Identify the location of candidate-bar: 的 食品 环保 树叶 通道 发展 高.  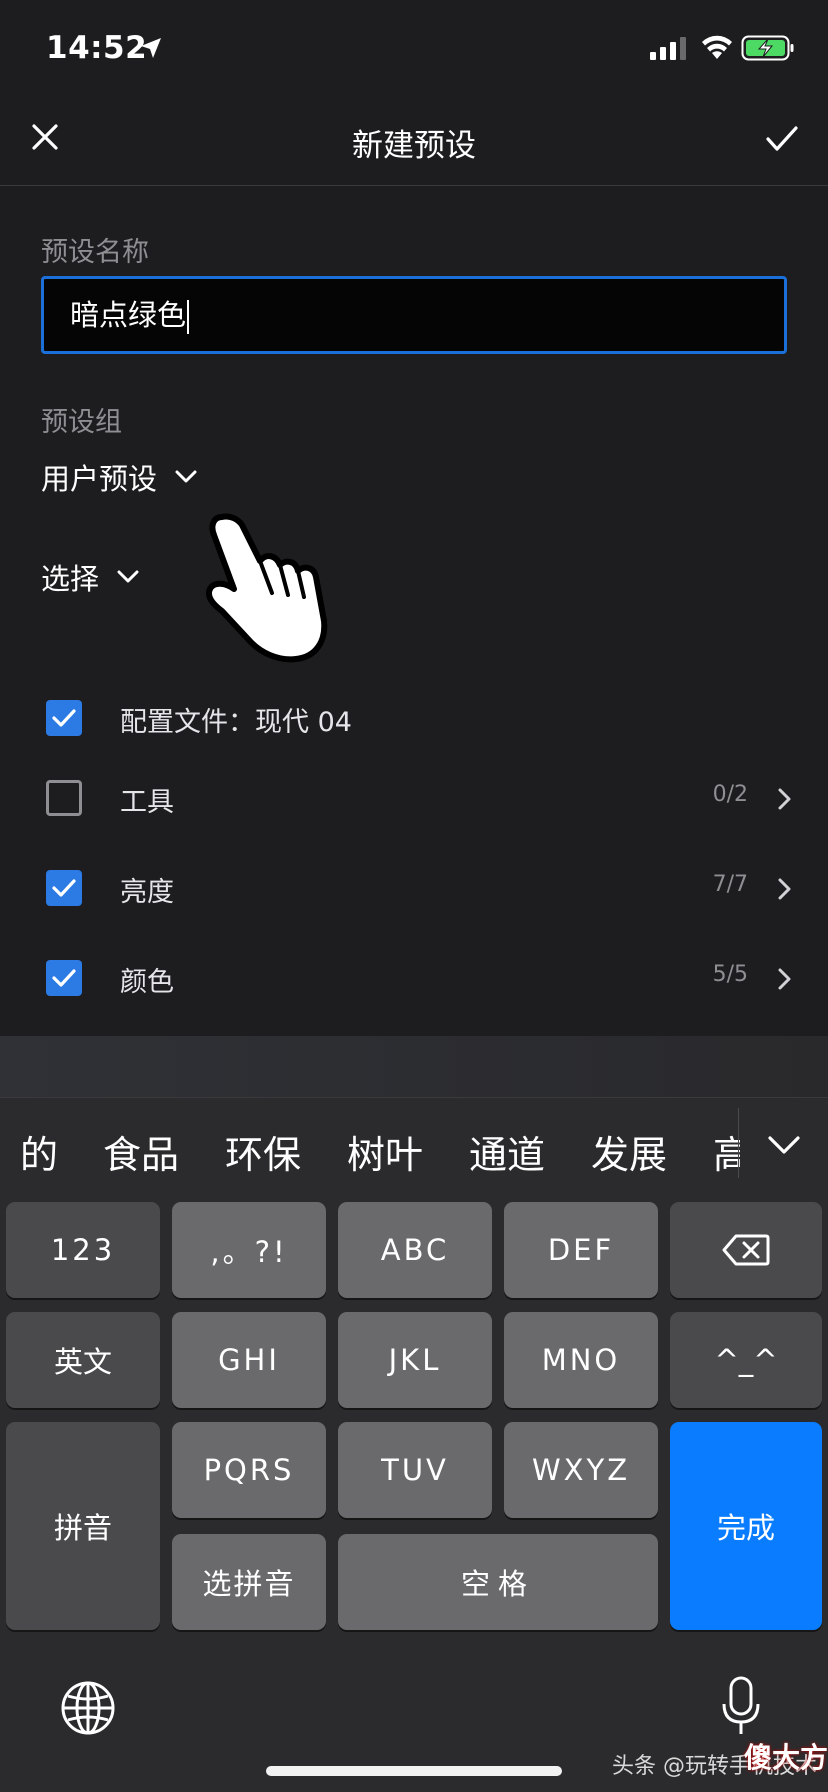
(370, 1148).